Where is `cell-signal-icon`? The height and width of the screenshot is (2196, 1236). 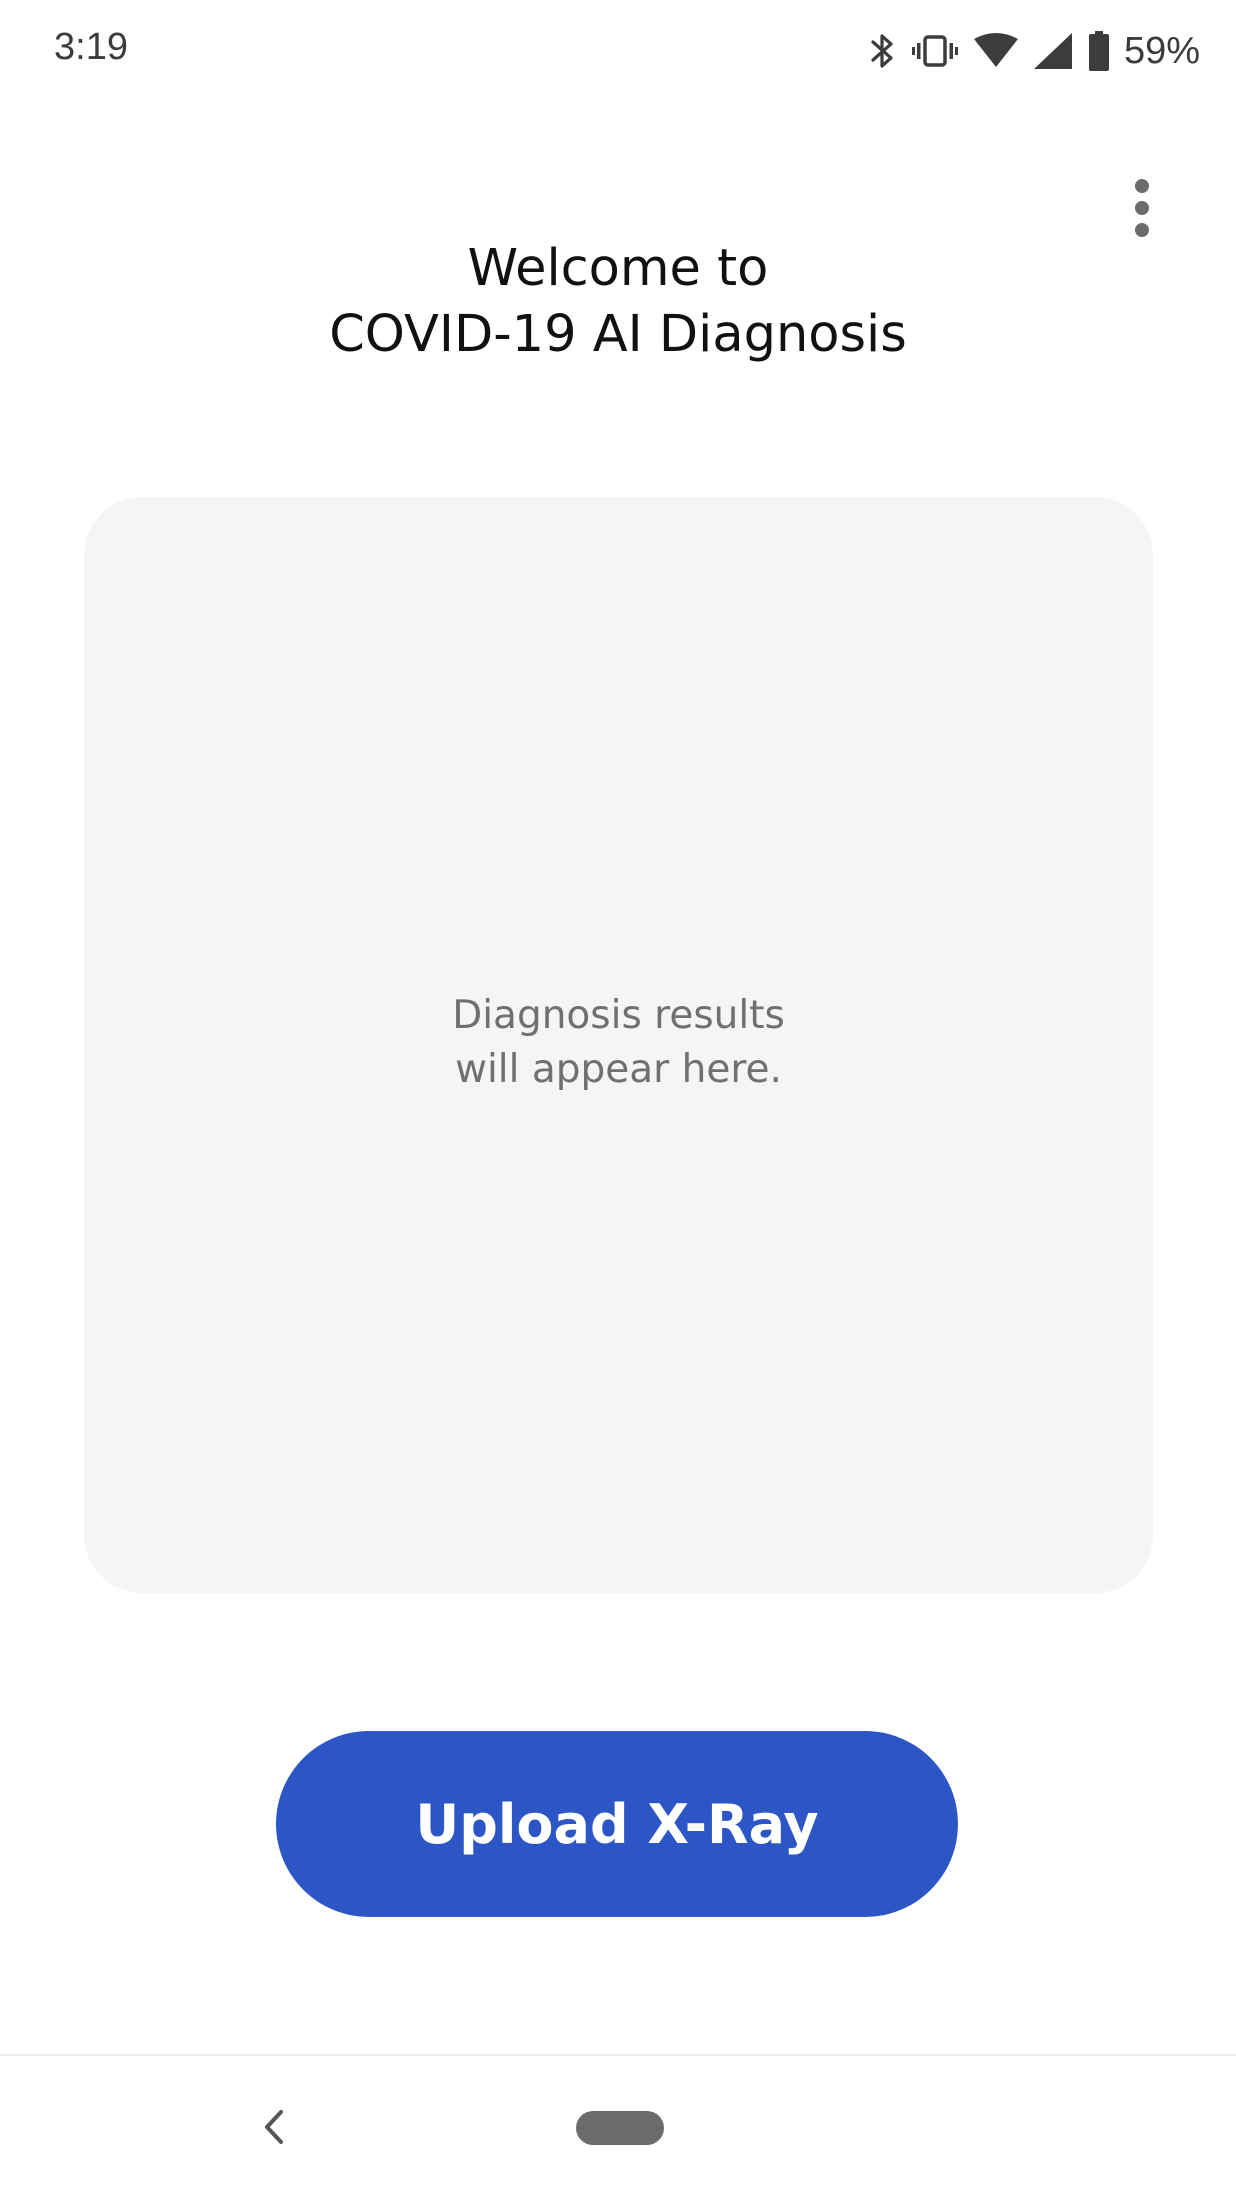 cell-signal-icon is located at coordinates (1052, 51).